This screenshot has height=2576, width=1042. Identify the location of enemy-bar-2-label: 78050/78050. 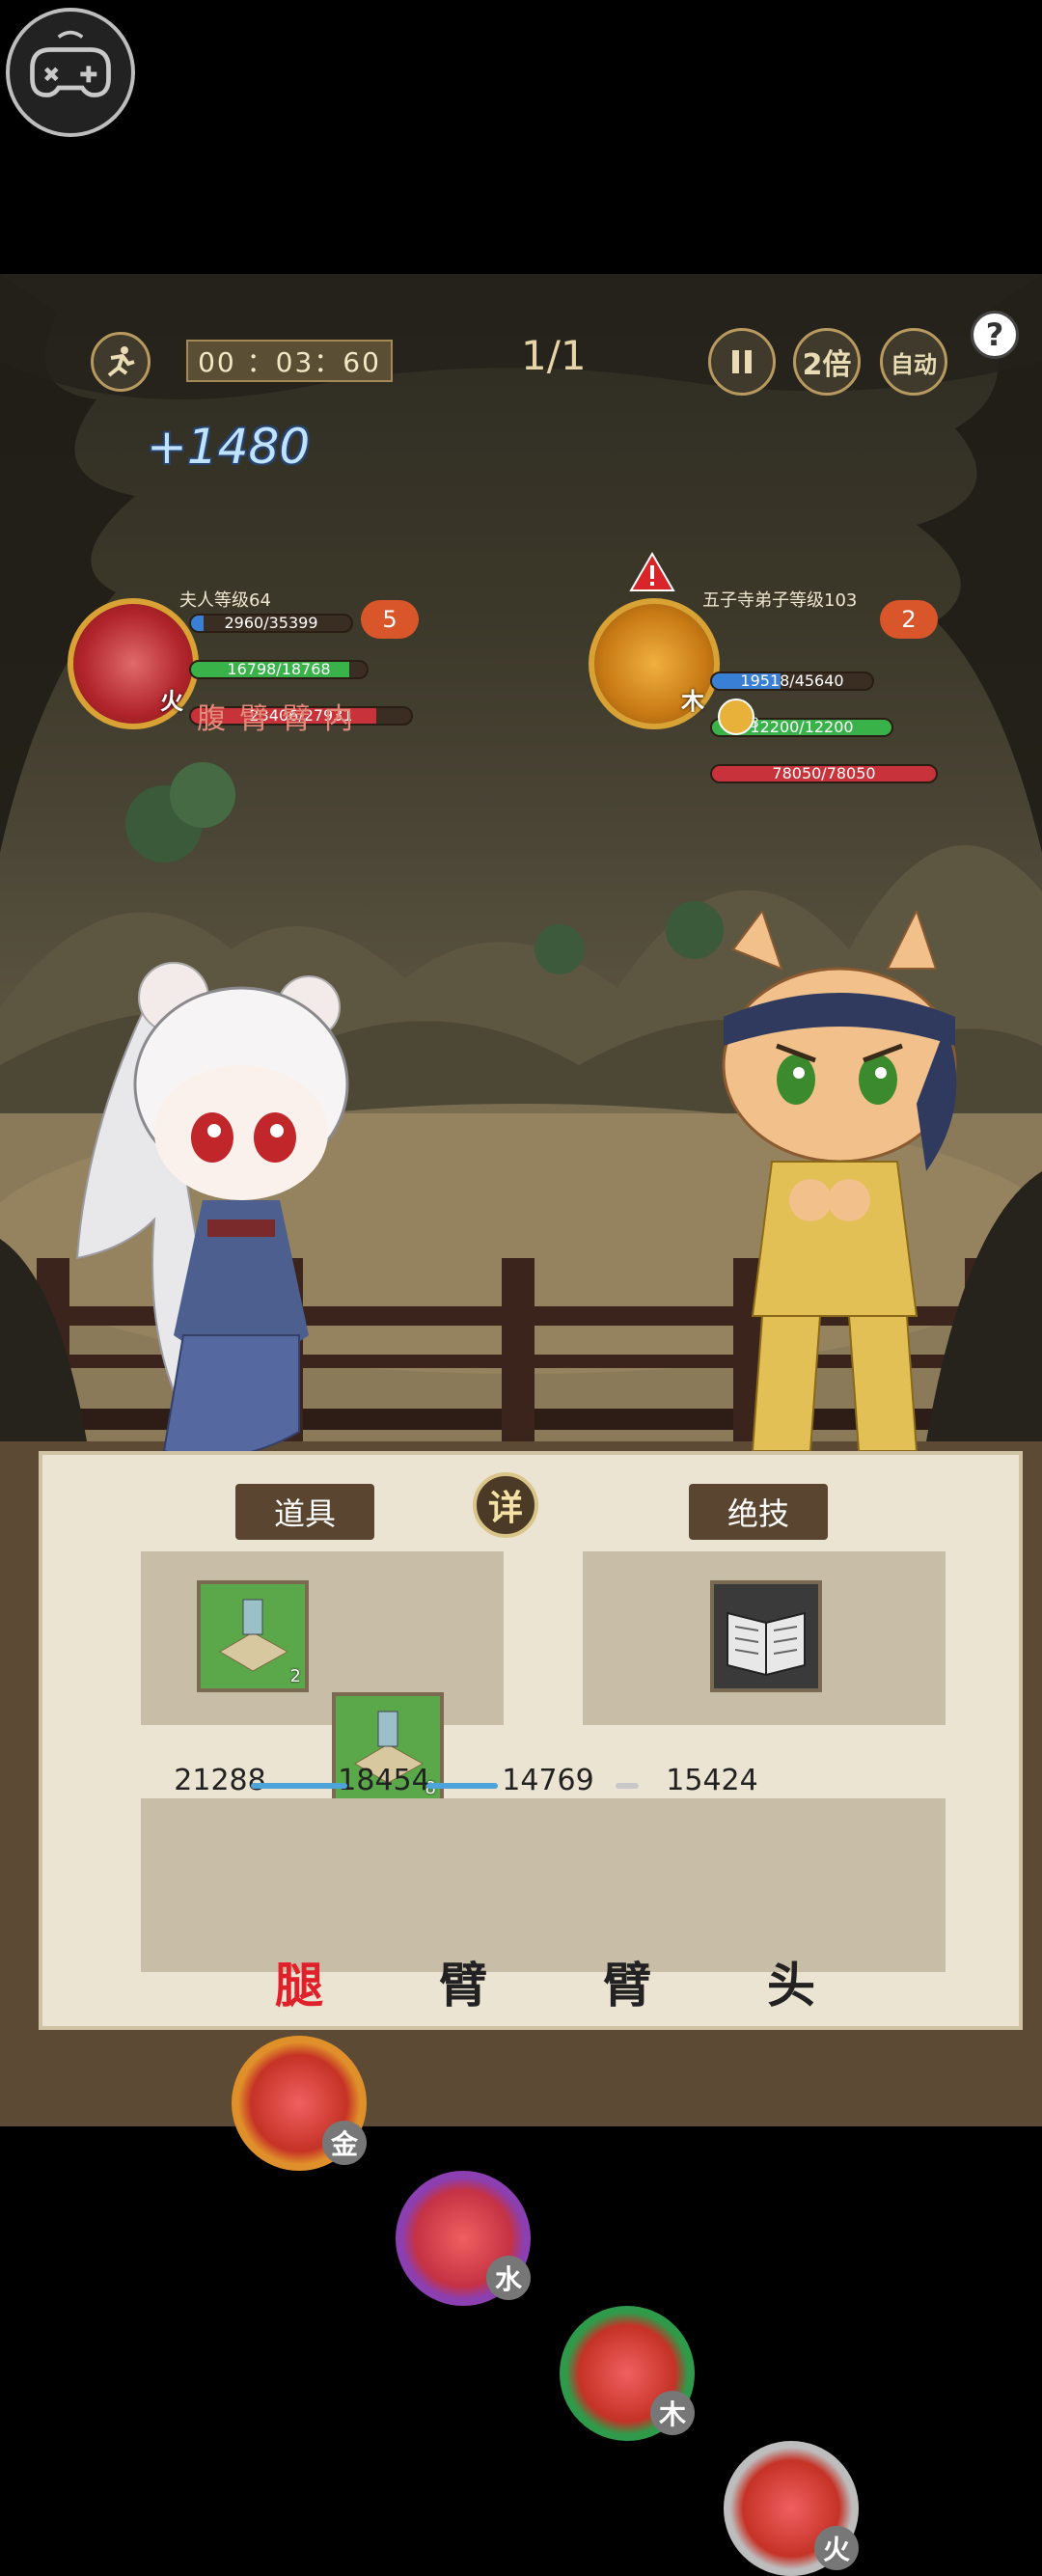
(824, 773).